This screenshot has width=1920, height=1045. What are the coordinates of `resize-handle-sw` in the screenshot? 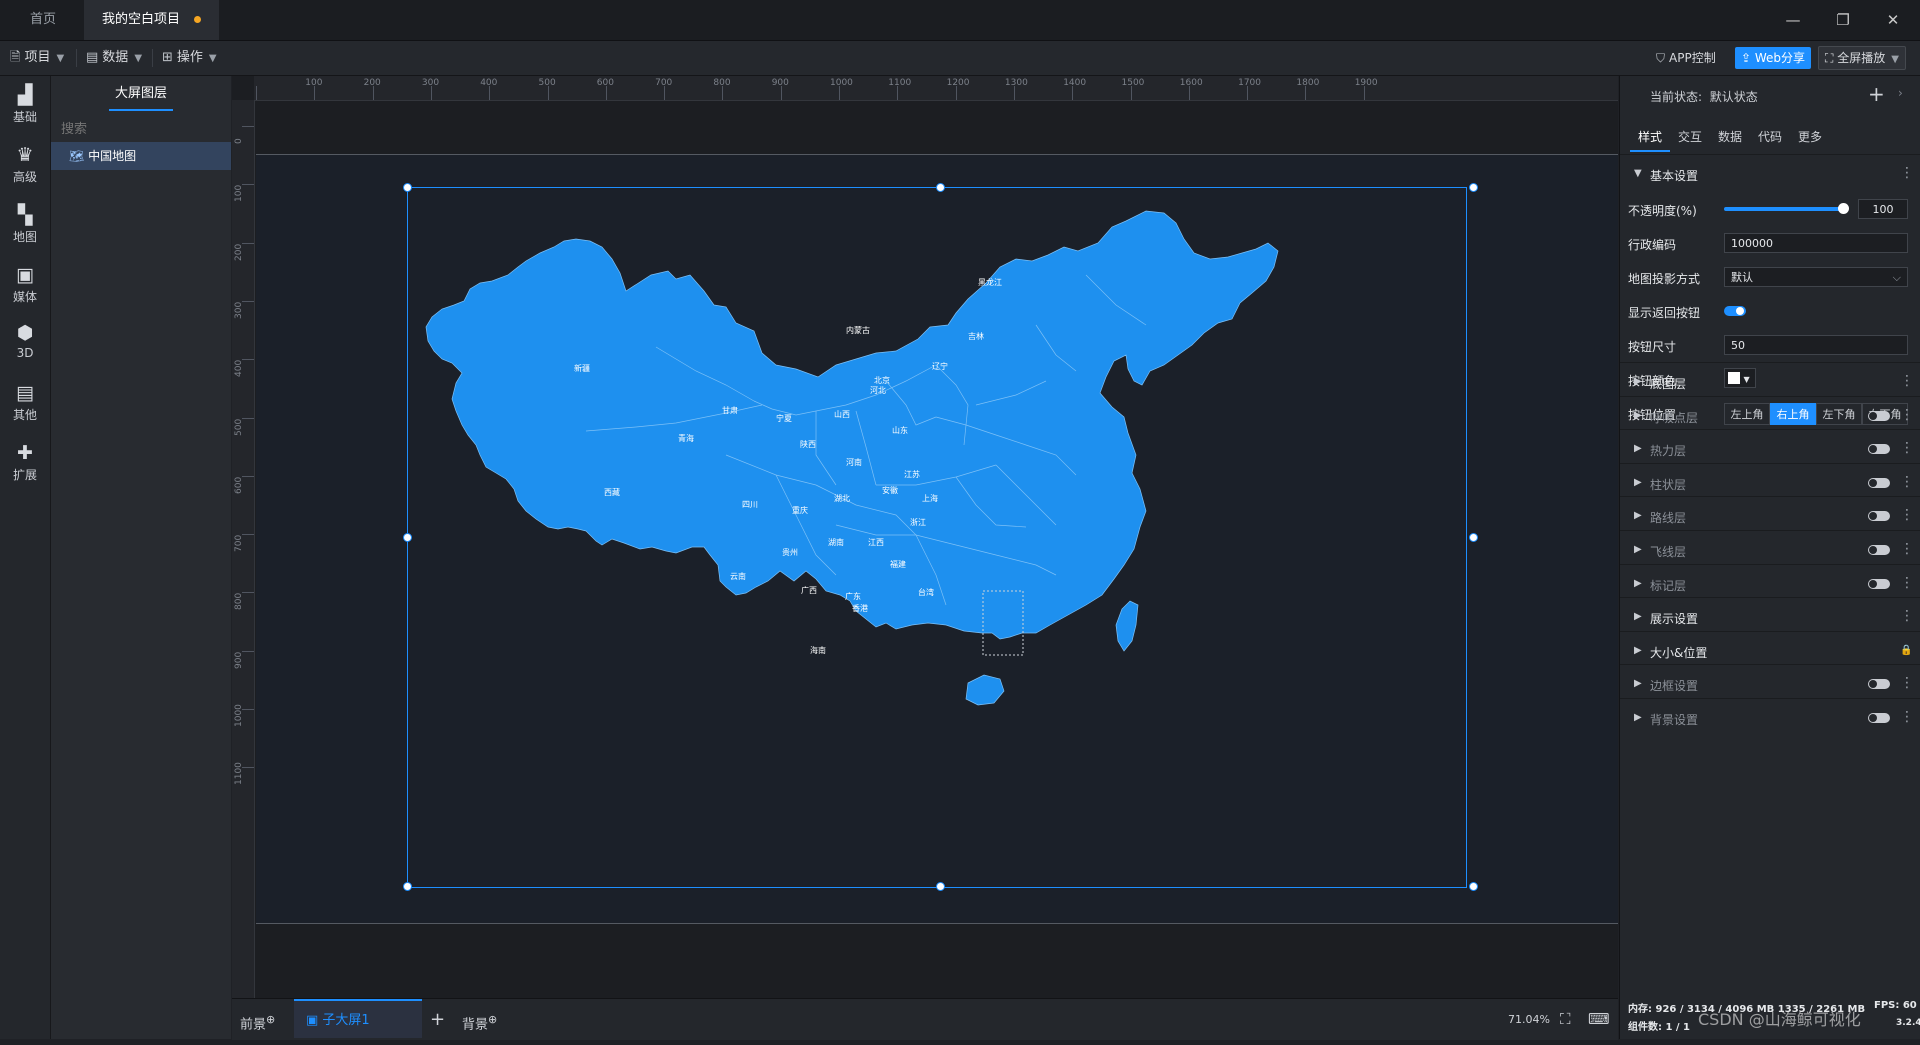 It's located at (407, 886).